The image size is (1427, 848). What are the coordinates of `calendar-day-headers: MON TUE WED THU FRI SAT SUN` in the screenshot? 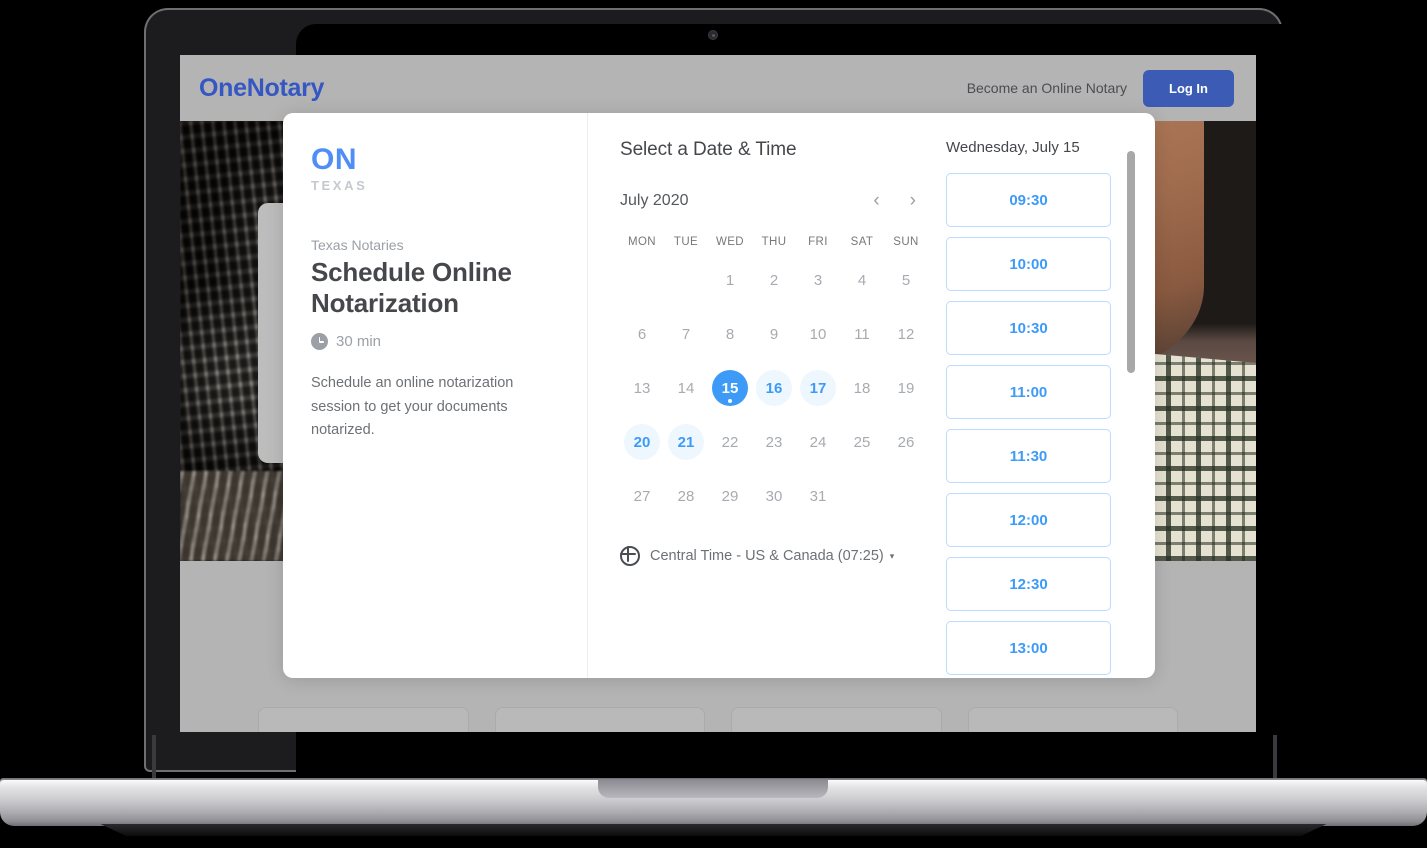 It's located at (780, 242).